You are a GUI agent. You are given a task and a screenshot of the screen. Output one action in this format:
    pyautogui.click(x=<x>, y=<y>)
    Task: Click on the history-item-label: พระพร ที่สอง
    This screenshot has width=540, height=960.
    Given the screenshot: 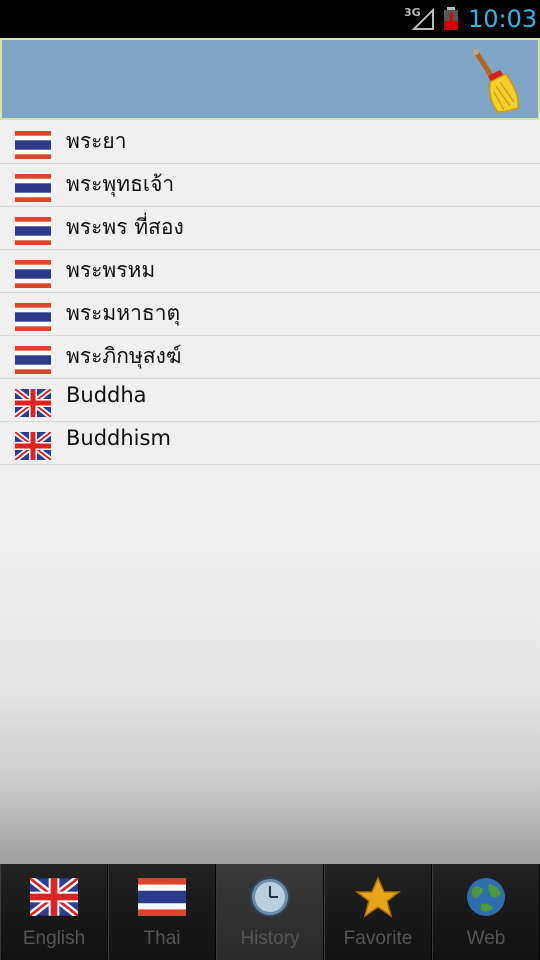 What is the action you would take?
    pyautogui.click(x=125, y=227)
    